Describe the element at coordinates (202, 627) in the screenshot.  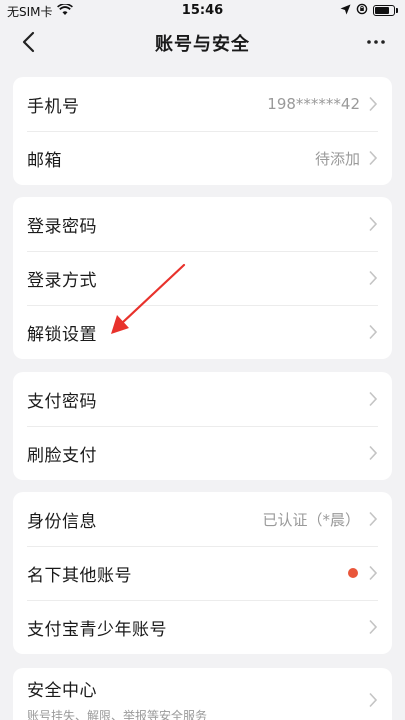
I see `teen-account-row: 支付宝青少年账号` at that location.